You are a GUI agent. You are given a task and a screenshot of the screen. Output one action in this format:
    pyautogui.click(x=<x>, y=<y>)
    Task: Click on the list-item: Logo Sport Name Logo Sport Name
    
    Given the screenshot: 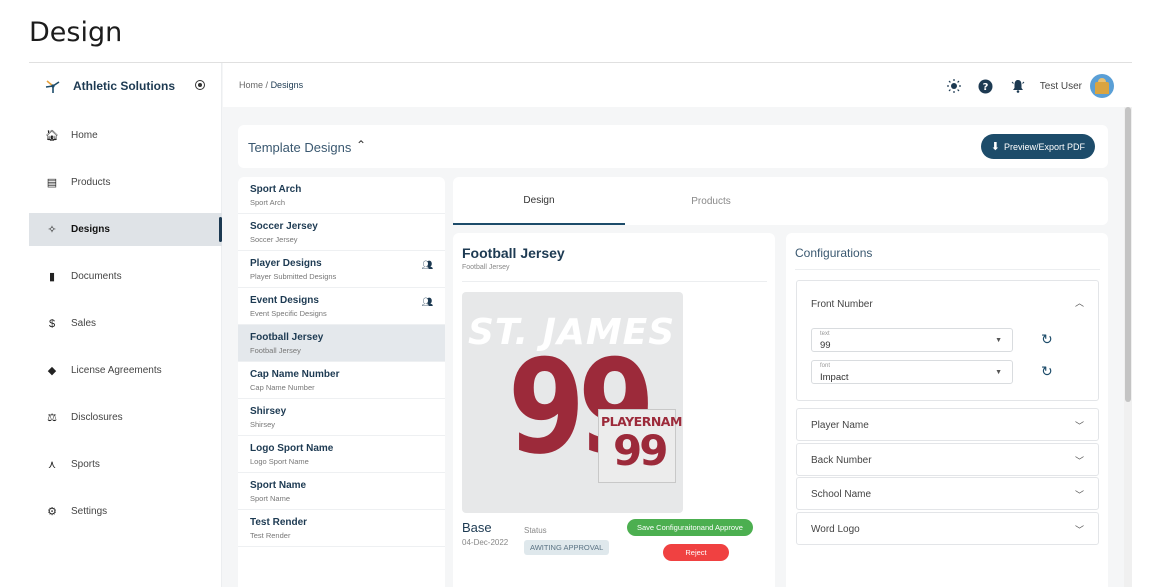 What is the action you would take?
    pyautogui.click(x=341, y=454)
    